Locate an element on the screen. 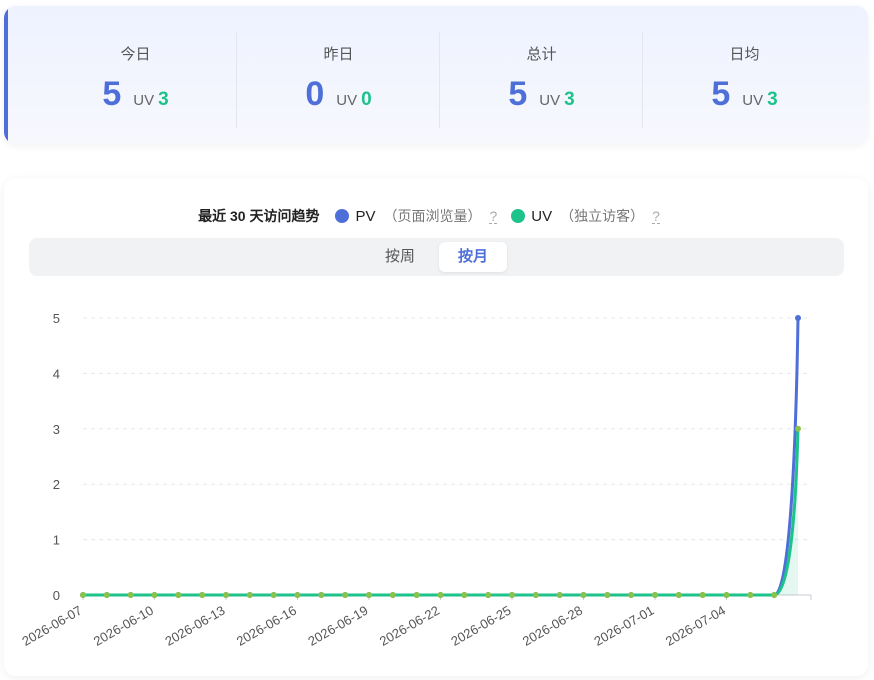  stat-yesterday: 昨日 0 UV 0 is located at coordinates (338, 75).